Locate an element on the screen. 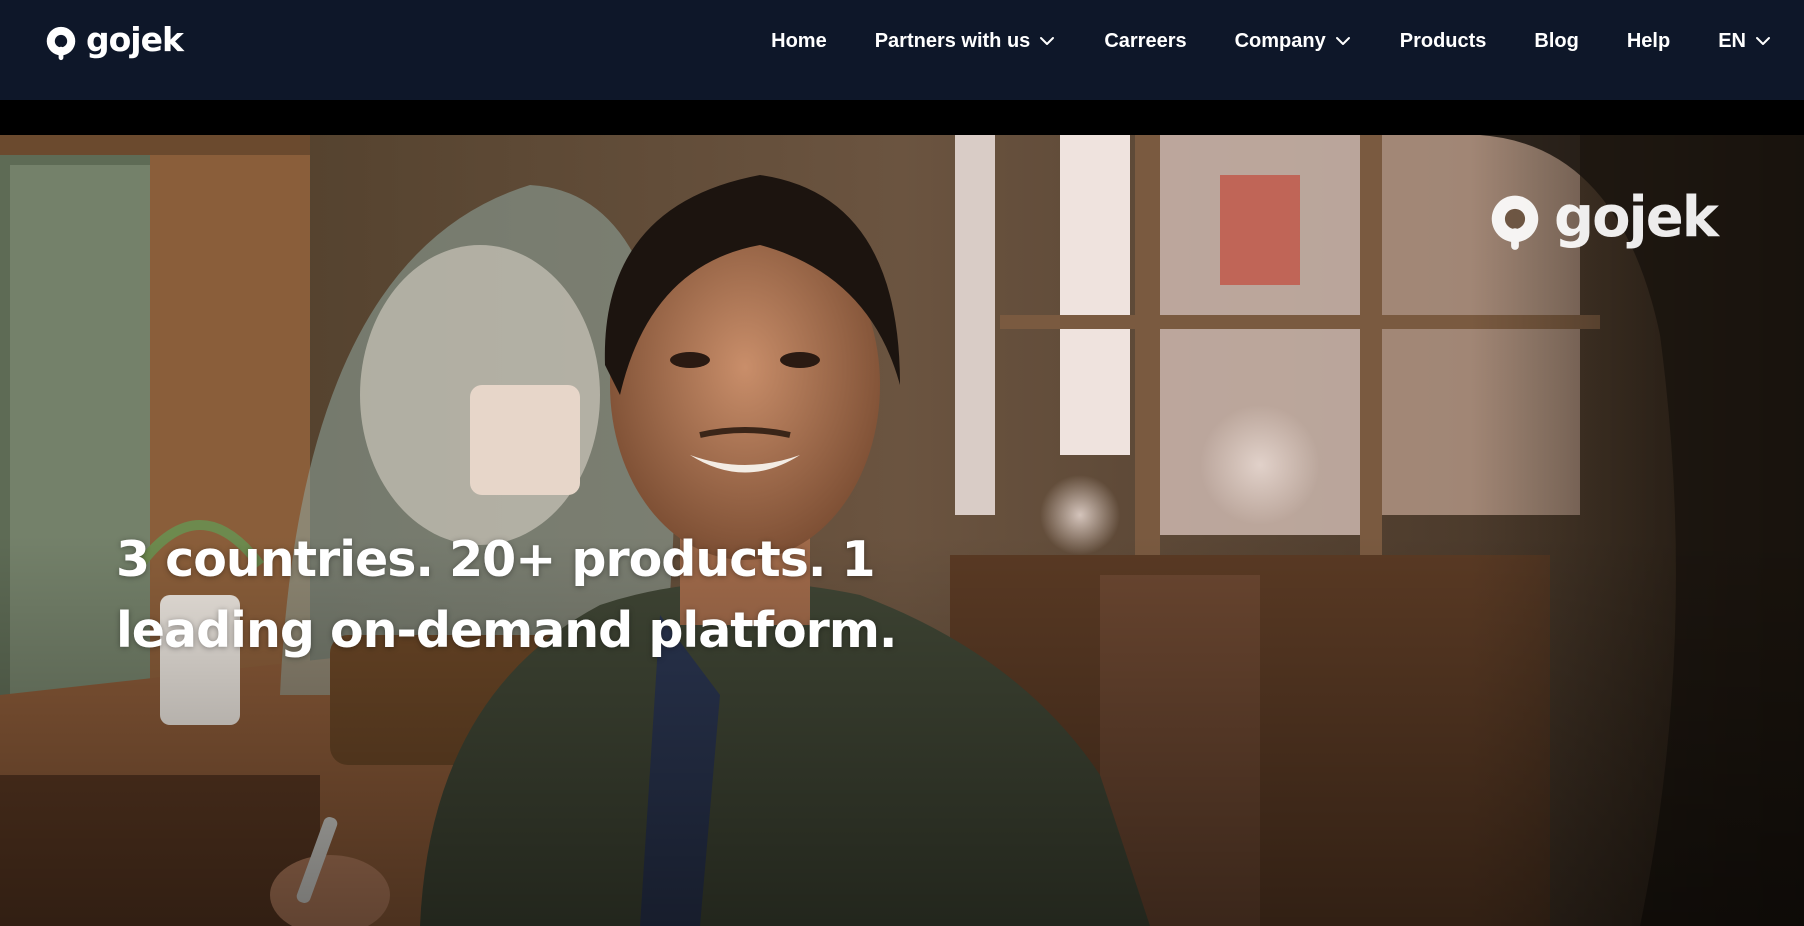 The width and height of the screenshot is (1804, 926). nav-products-label: Products is located at coordinates (1443, 40).